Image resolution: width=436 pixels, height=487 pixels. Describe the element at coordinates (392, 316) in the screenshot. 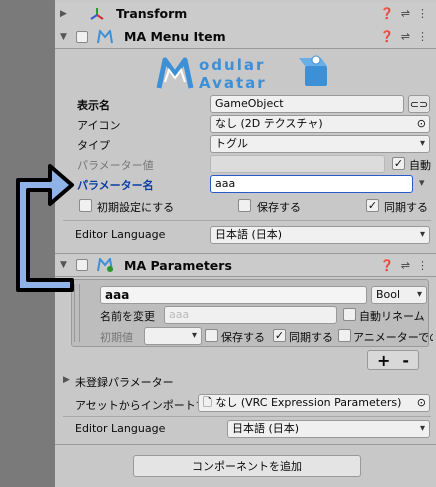

I see `auto-rename-label: 自動リネーム` at that location.